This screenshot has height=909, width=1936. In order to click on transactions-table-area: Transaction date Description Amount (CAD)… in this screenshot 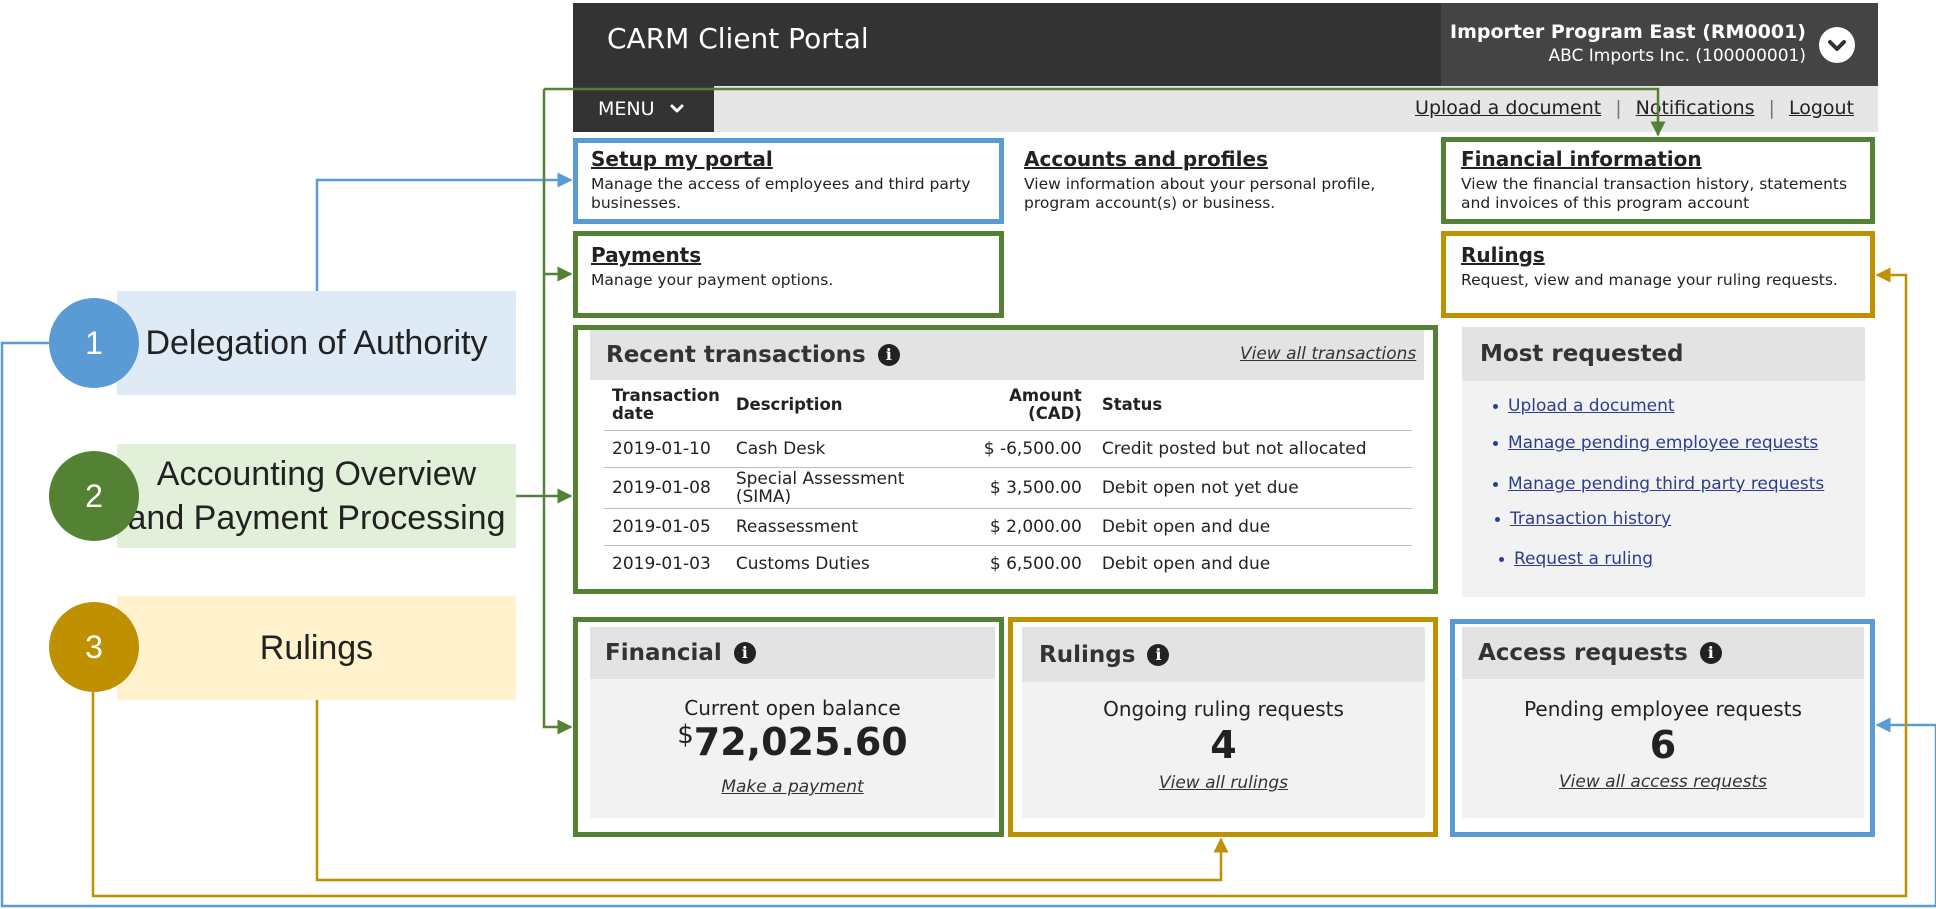, I will do `click(1008, 482)`.